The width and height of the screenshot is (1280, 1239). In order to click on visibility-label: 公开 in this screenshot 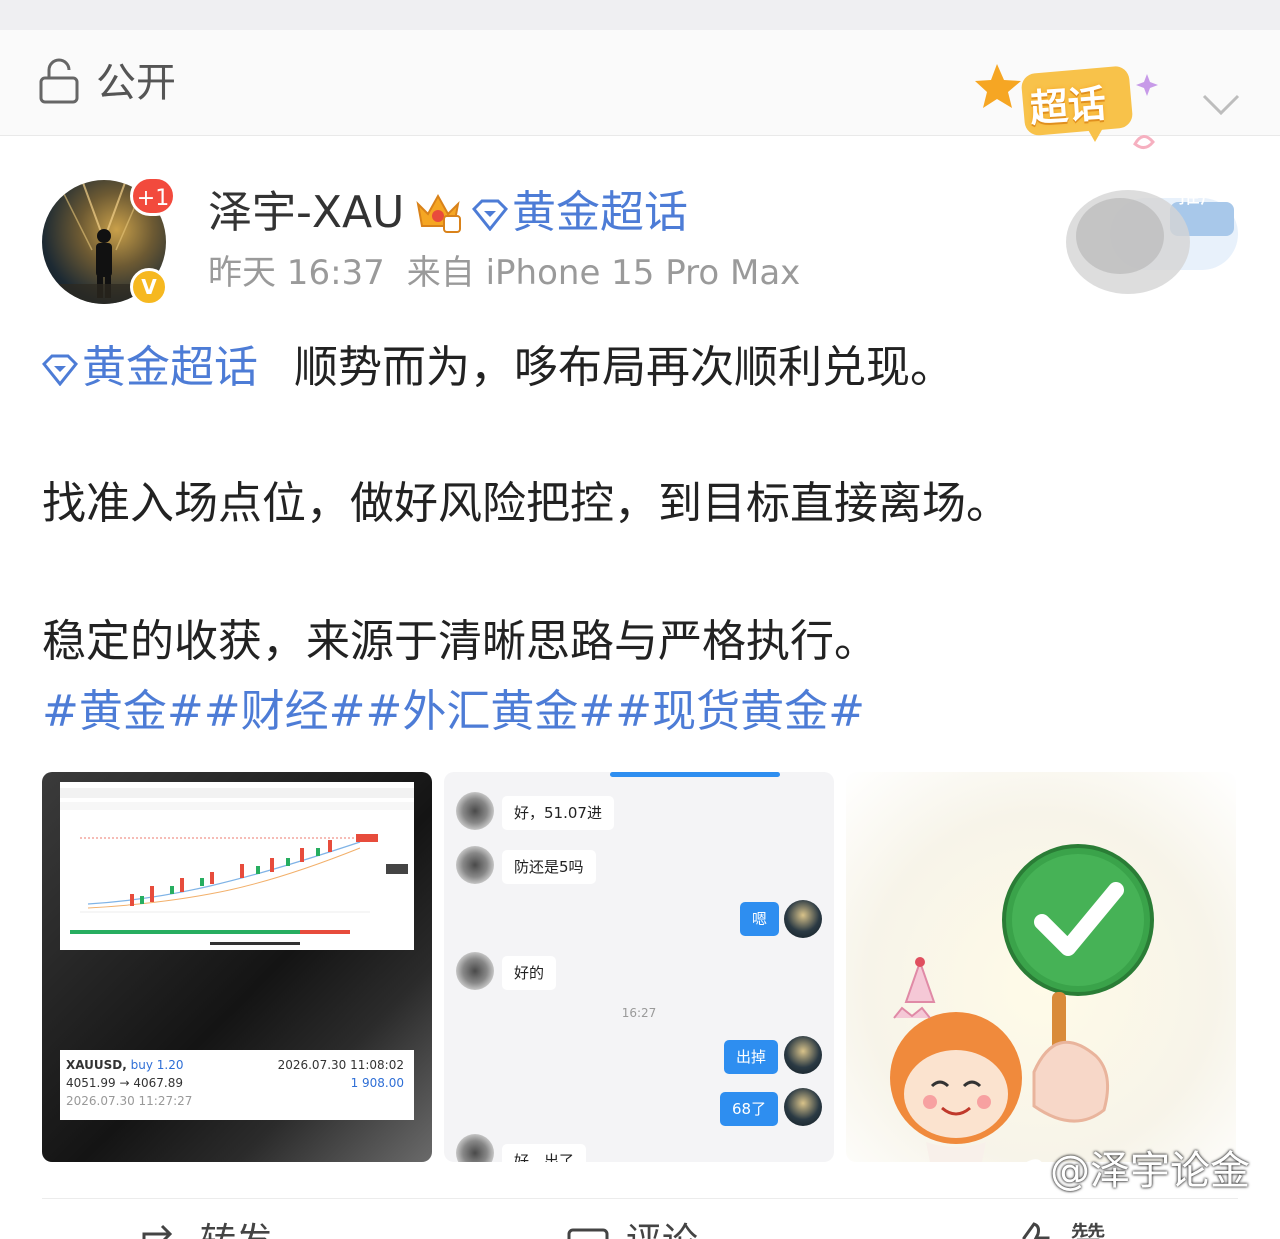, I will do `click(136, 83)`.